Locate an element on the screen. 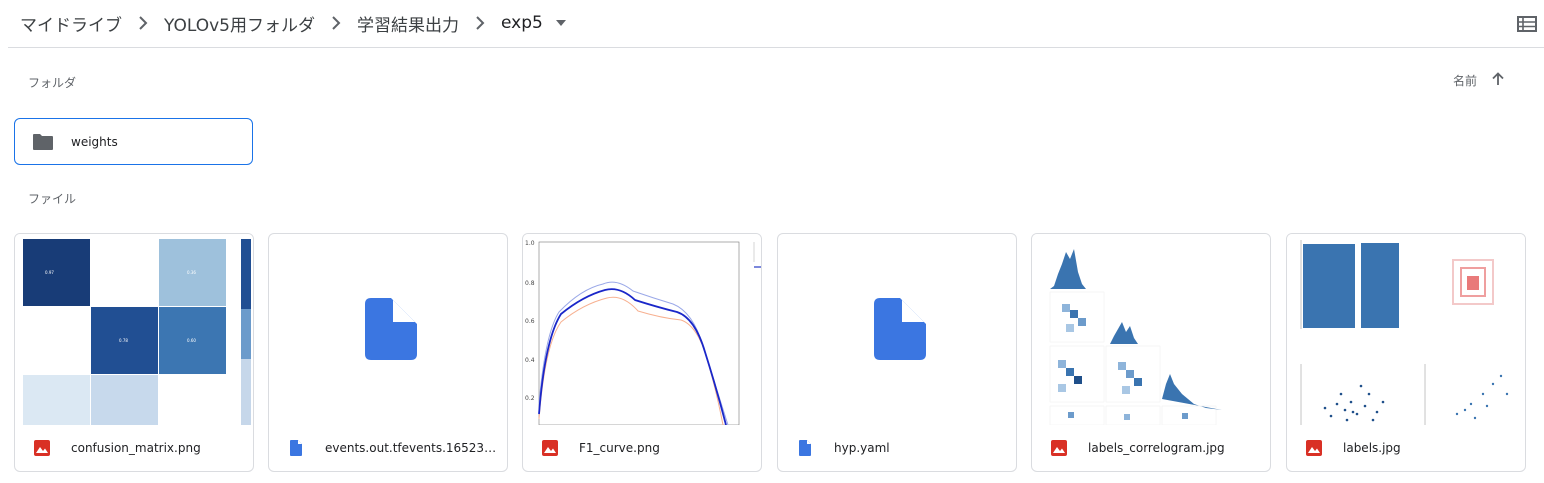 This screenshot has width=1544, height=483. files-section-label: ファイル is located at coordinates (52, 199).